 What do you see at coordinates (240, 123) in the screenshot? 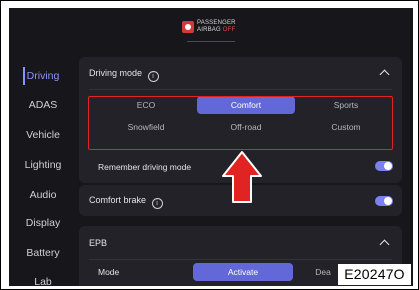
I see `driving-mode-highlight` at bounding box center [240, 123].